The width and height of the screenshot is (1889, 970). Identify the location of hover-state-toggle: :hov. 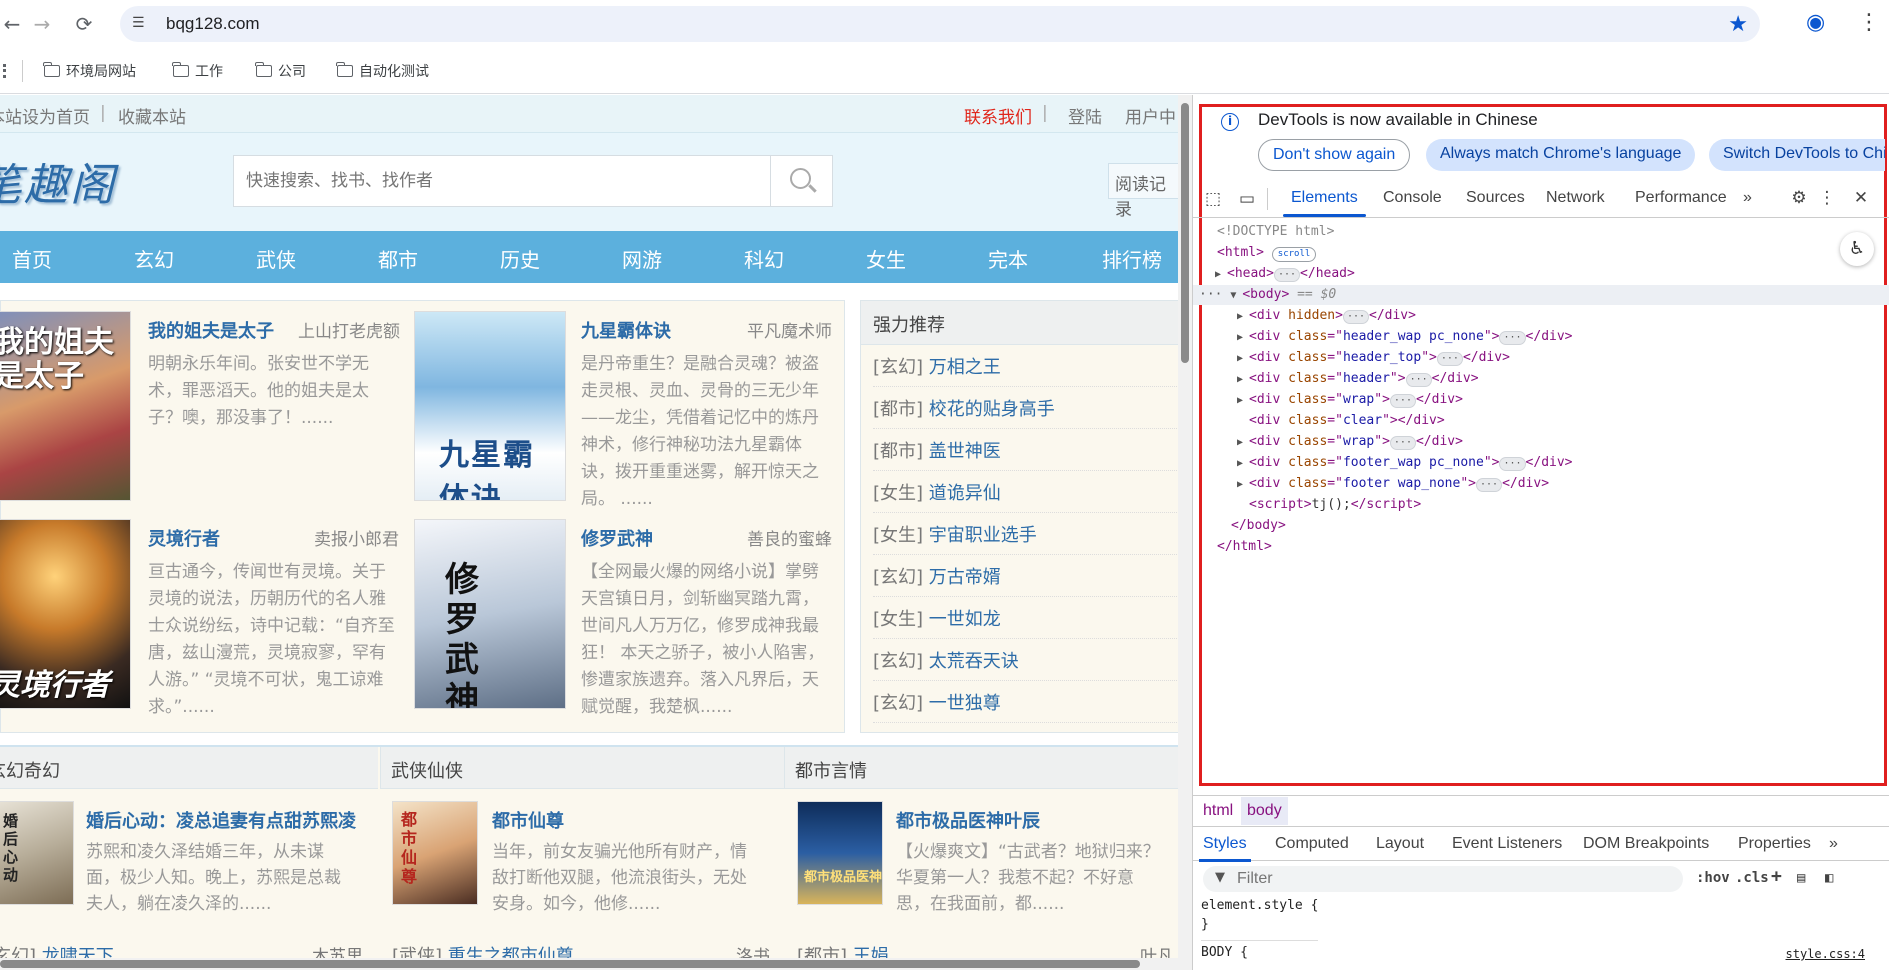
(1713, 878).